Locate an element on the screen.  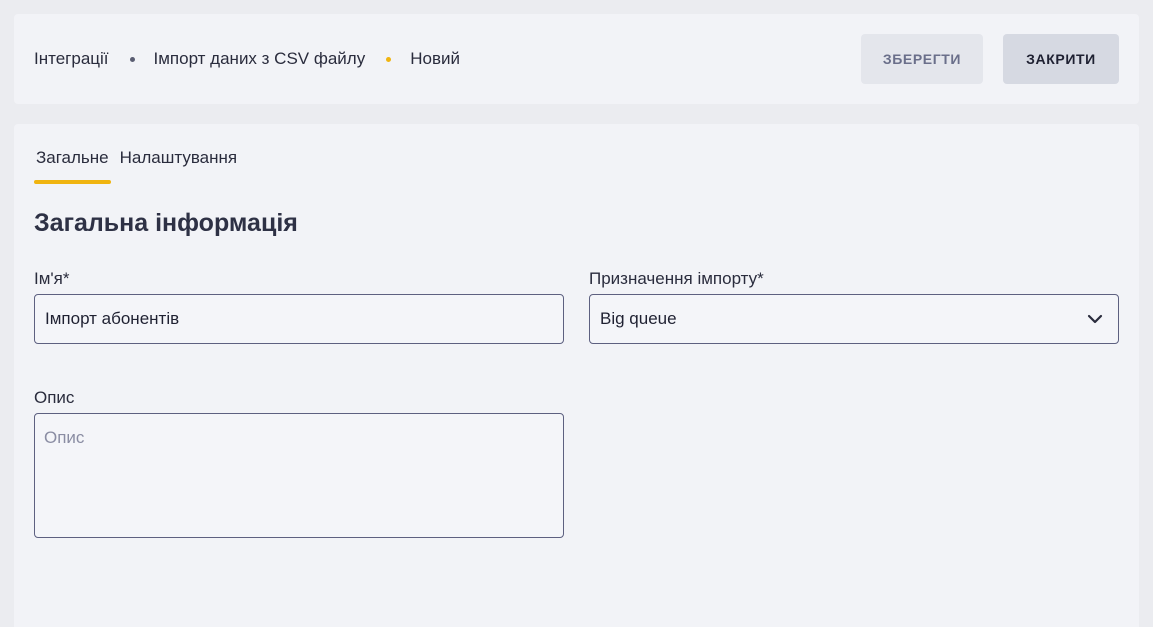
purpose-select-value: Big queue is located at coordinates (638, 318).